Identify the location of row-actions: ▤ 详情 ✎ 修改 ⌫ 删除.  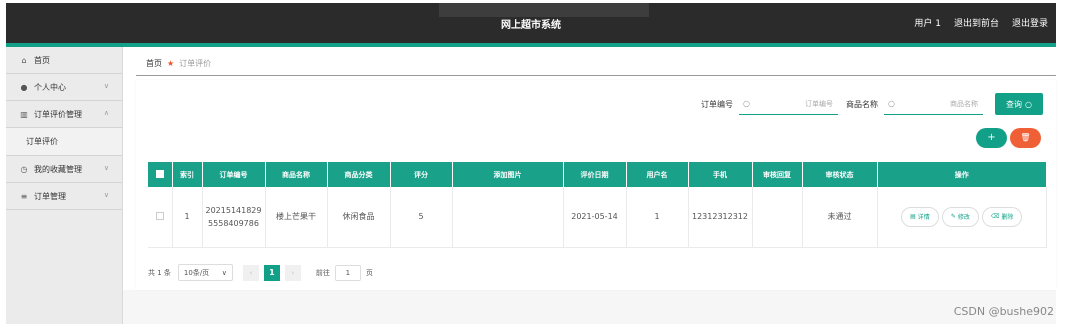
(962, 216).